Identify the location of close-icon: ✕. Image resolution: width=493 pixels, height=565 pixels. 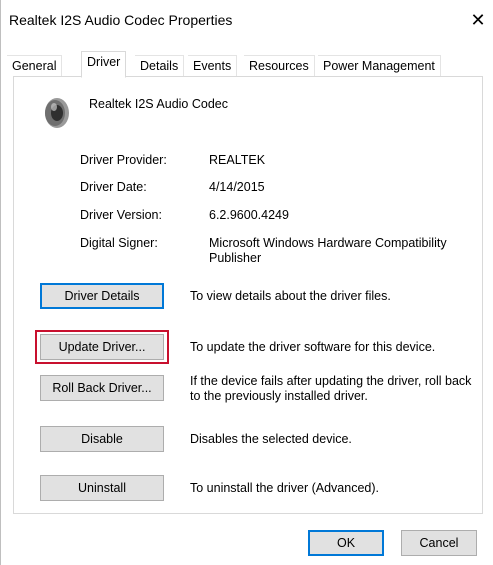
(478, 21).